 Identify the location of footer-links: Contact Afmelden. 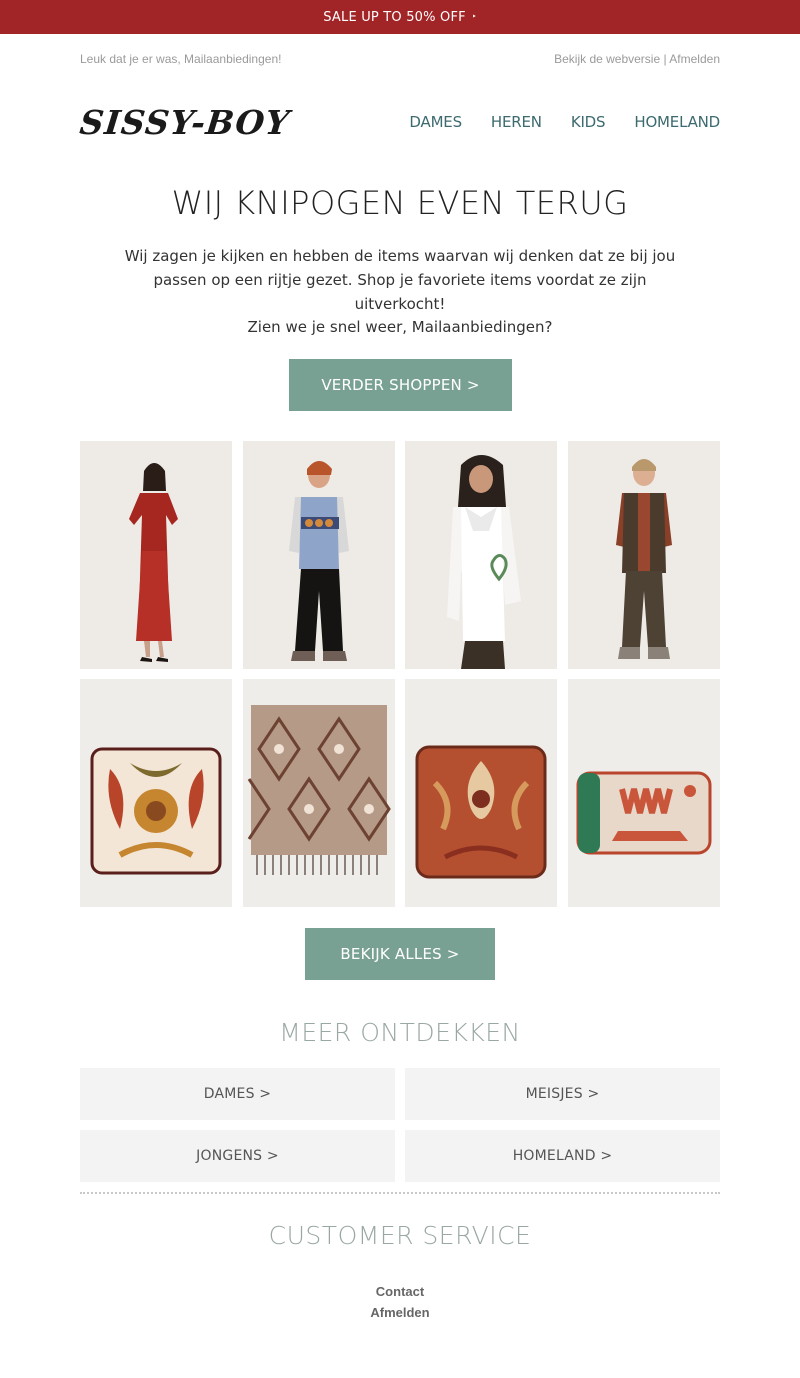
(400, 1302).